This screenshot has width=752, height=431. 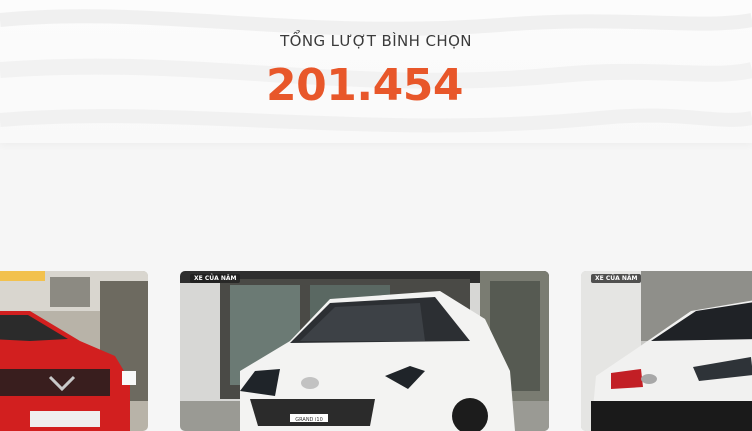 I want to click on red-car-image, so click(x=74, y=351).